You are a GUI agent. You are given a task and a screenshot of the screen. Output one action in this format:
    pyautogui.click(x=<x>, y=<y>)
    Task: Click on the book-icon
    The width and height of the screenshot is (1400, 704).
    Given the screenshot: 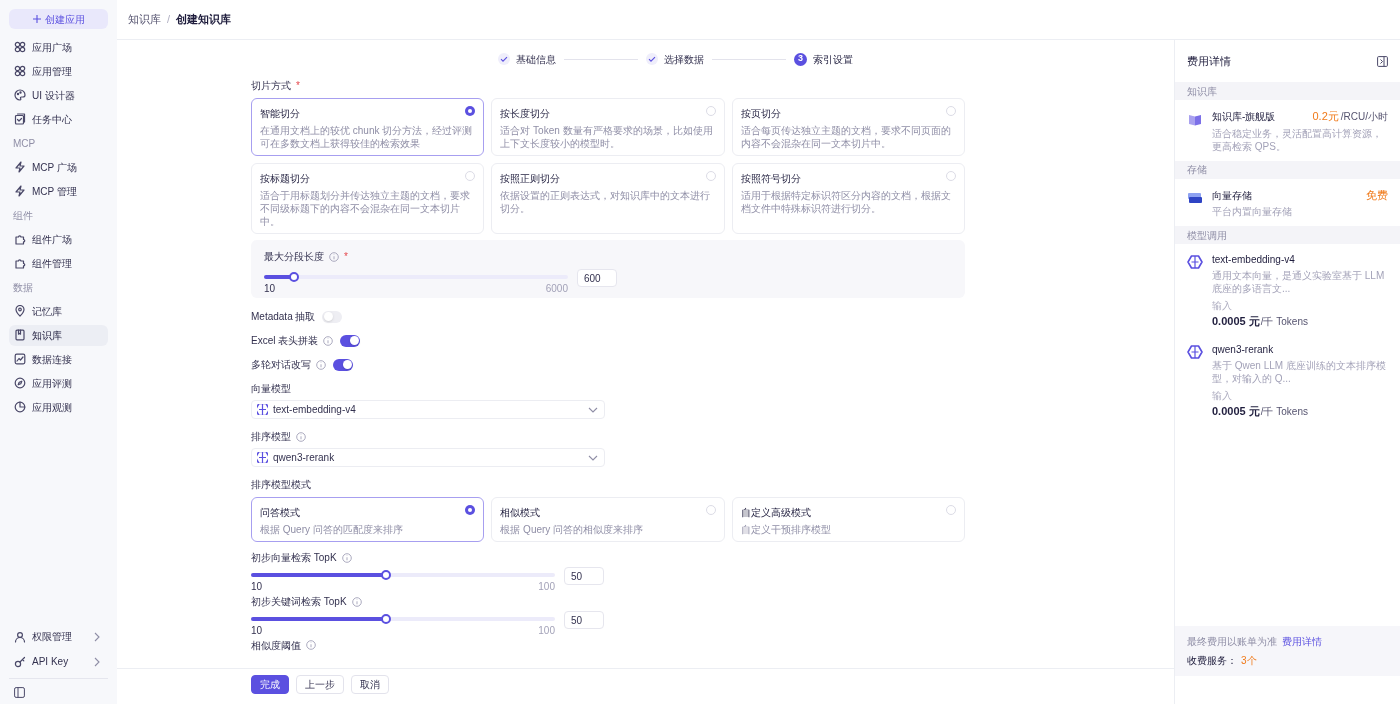 What is the action you would take?
    pyautogui.click(x=20, y=335)
    